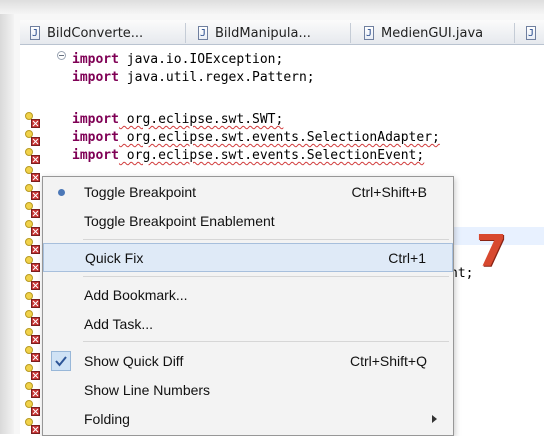  I want to click on editor-tab-partial: J, so click(534, 33).